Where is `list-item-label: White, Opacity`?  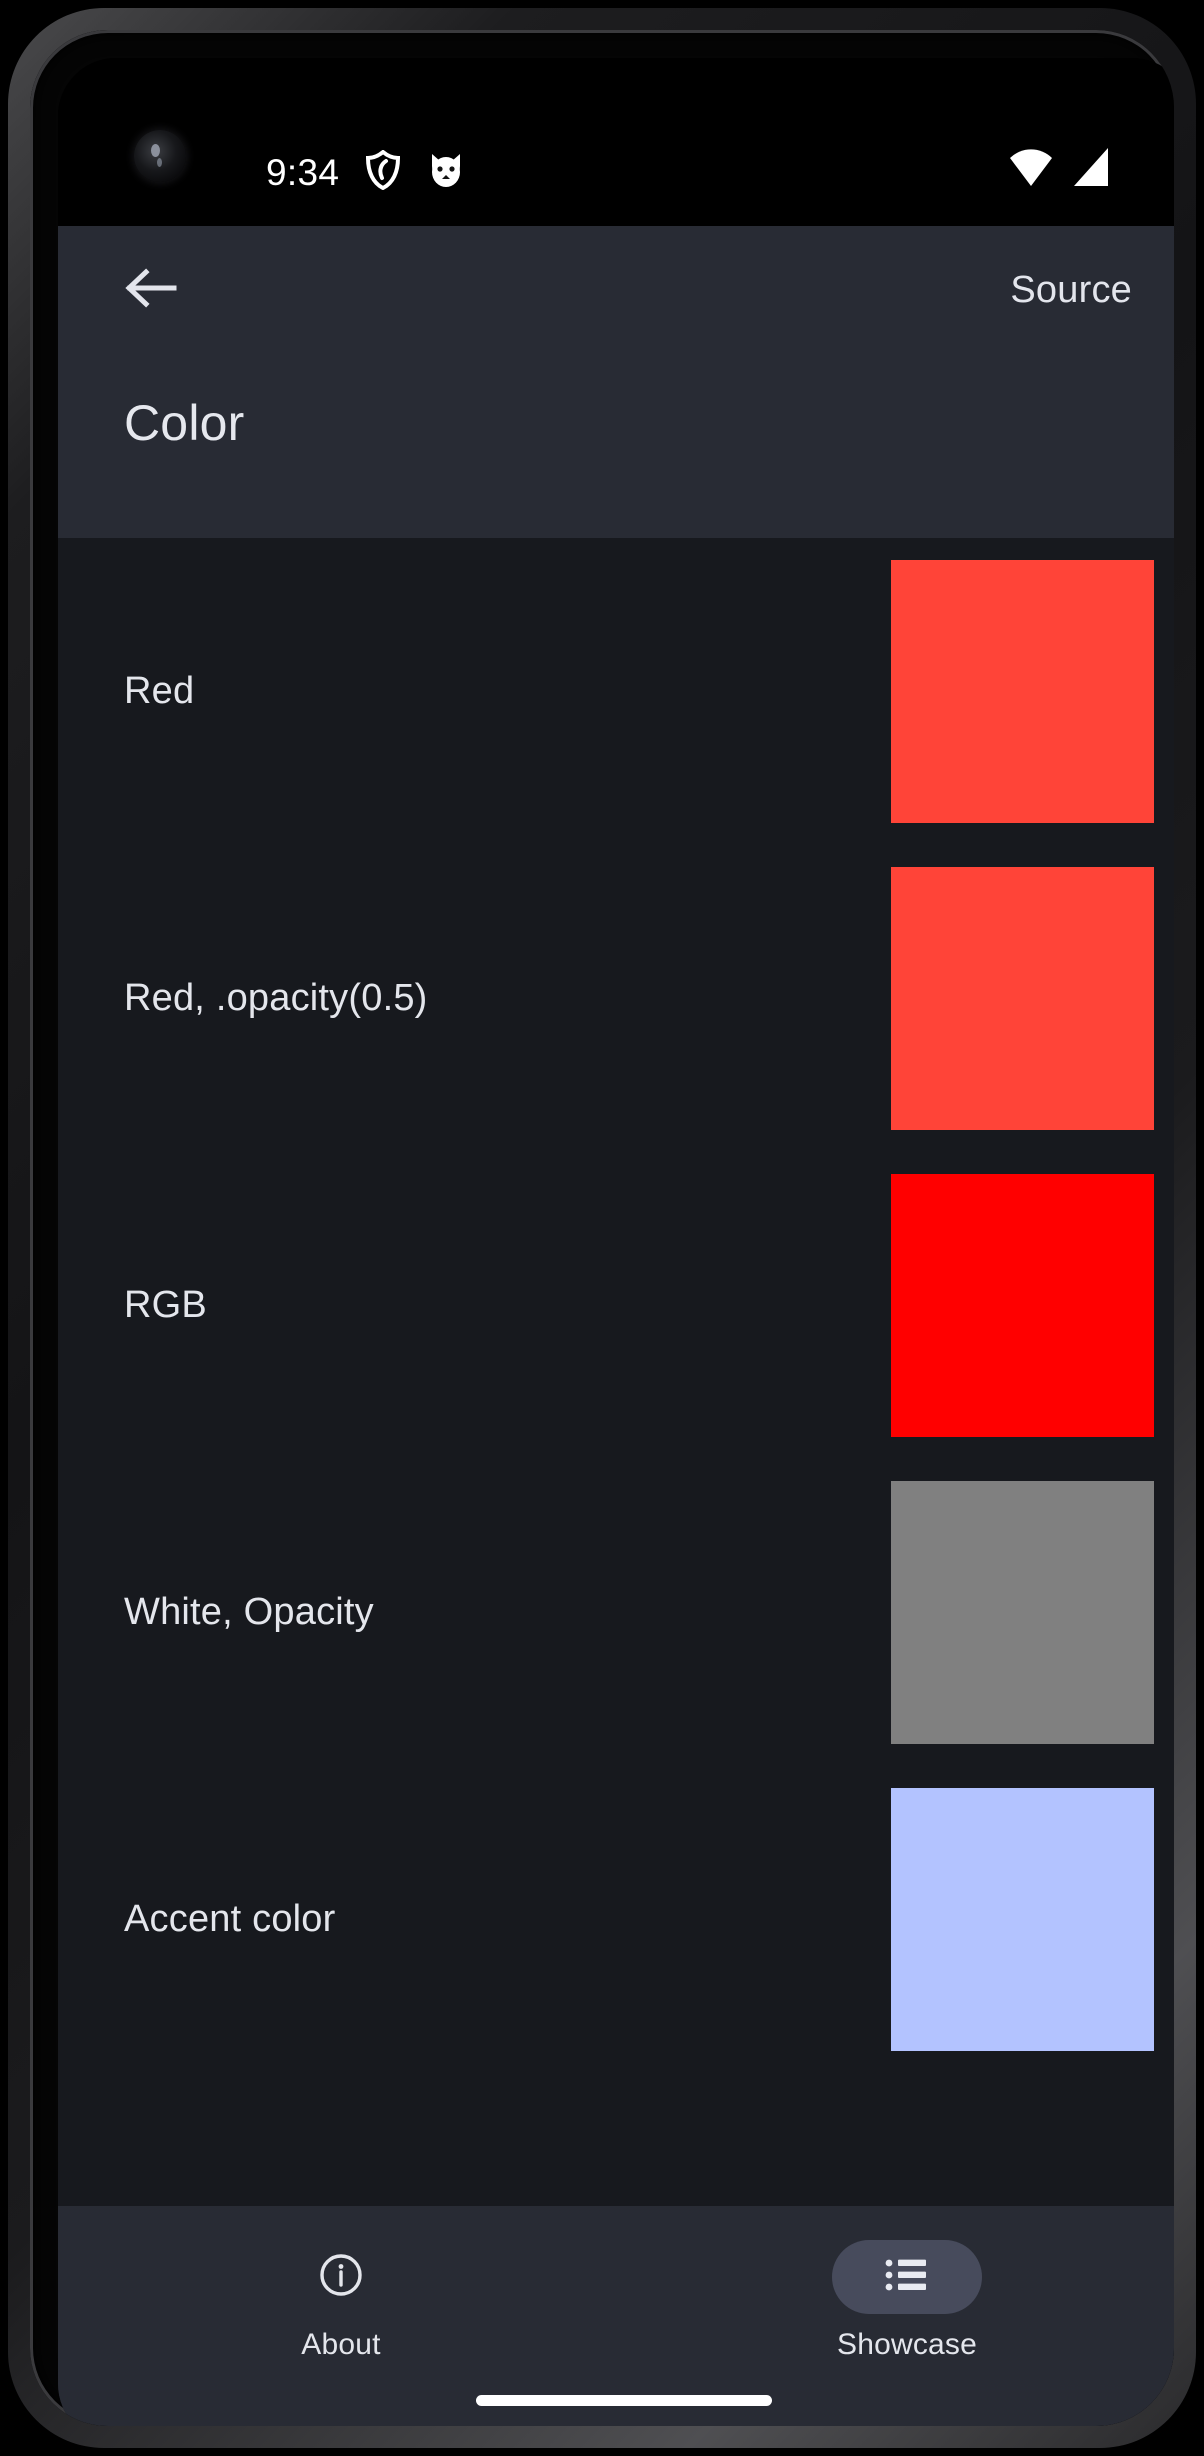
list-item-label: White, Opacity is located at coordinates (249, 1612).